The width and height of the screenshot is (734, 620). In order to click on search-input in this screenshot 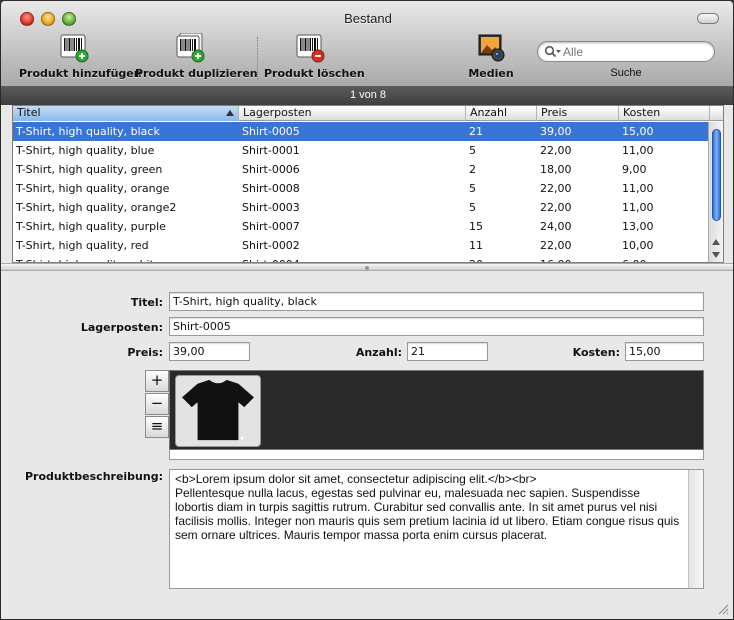, I will do `click(635, 51)`.